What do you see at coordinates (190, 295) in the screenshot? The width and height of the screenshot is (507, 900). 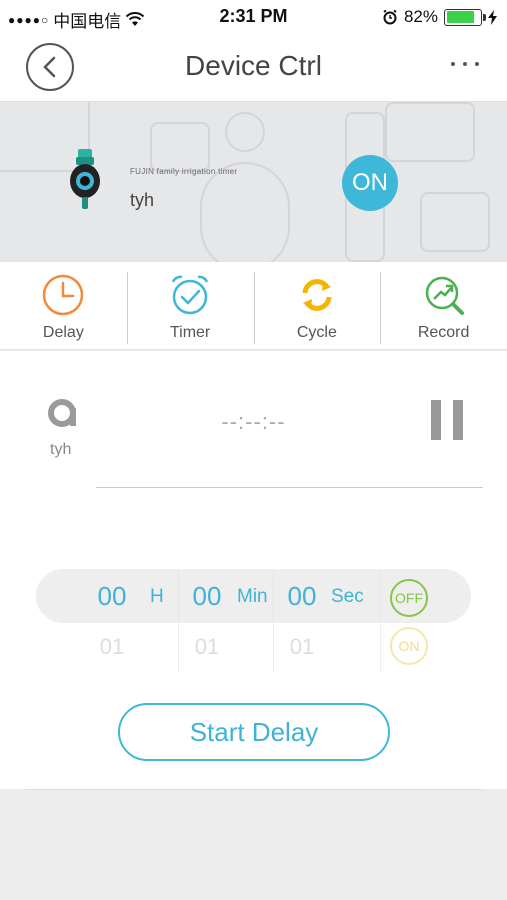 I see `alarm-check-icon` at bounding box center [190, 295].